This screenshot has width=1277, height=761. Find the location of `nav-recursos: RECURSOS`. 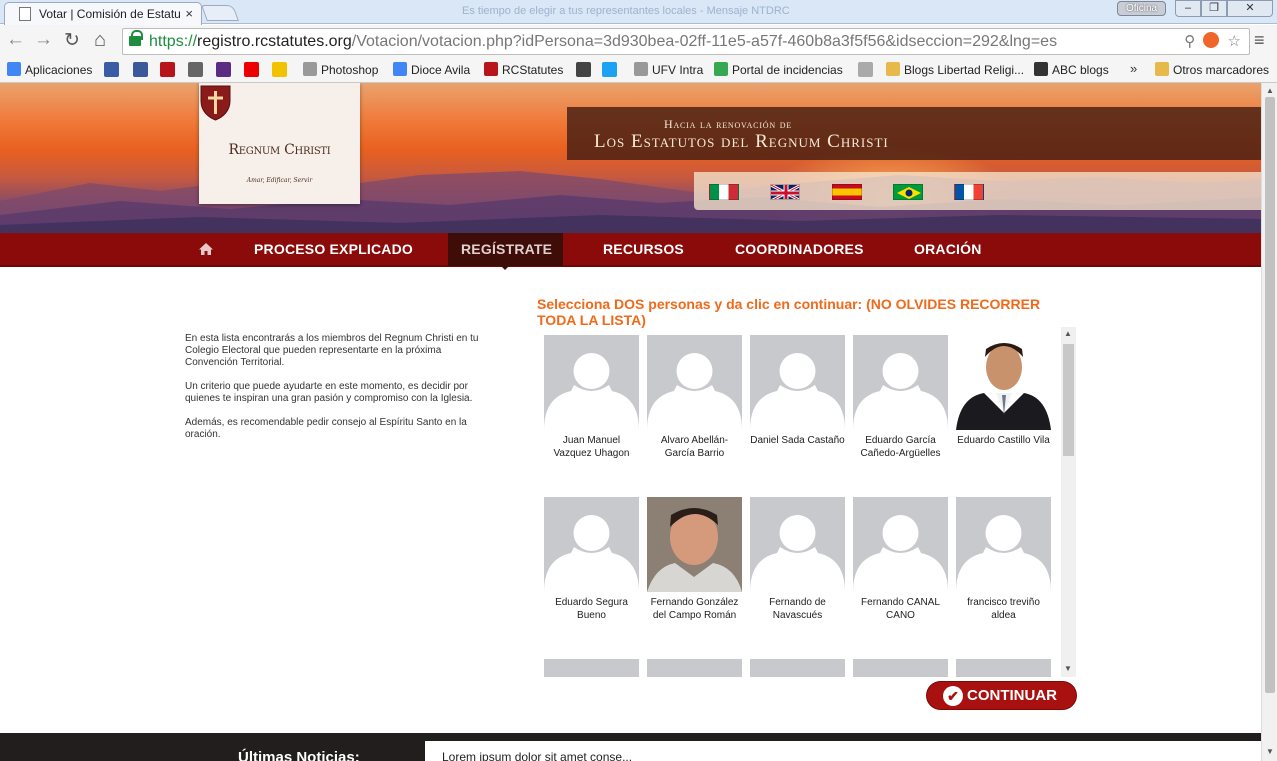

nav-recursos: RECURSOS is located at coordinates (643, 249).